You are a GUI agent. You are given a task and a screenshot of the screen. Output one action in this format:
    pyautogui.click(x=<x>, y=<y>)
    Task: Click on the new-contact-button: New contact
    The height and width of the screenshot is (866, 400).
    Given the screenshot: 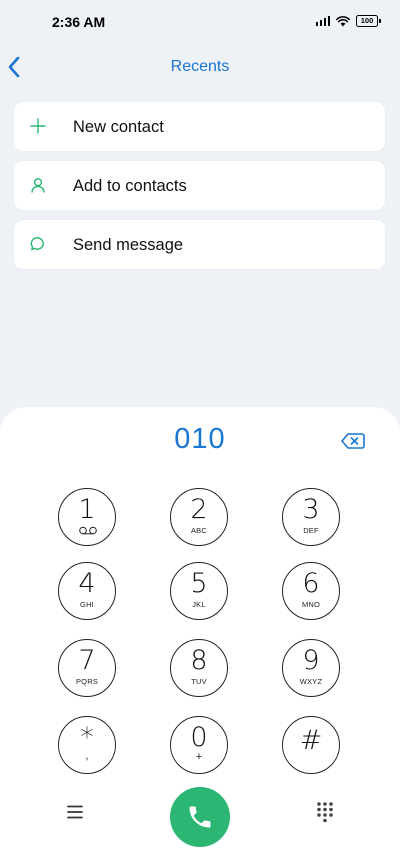 What is the action you would take?
    pyautogui.click(x=199, y=126)
    